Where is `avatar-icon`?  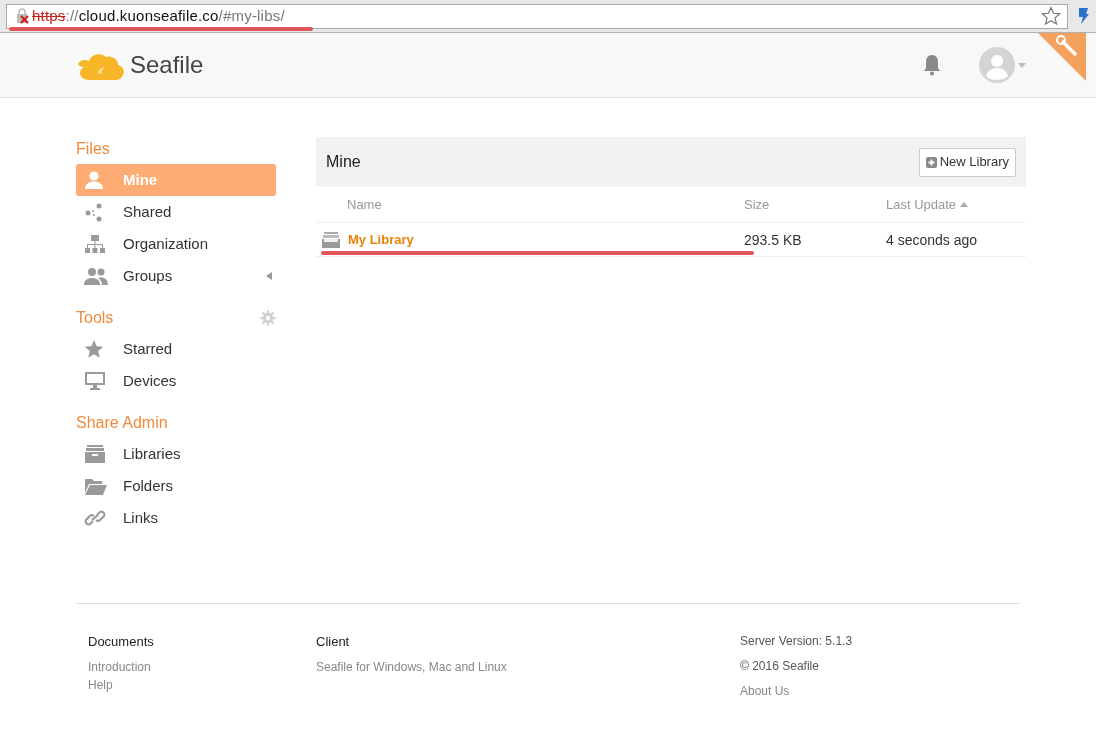 avatar-icon is located at coordinates (997, 65).